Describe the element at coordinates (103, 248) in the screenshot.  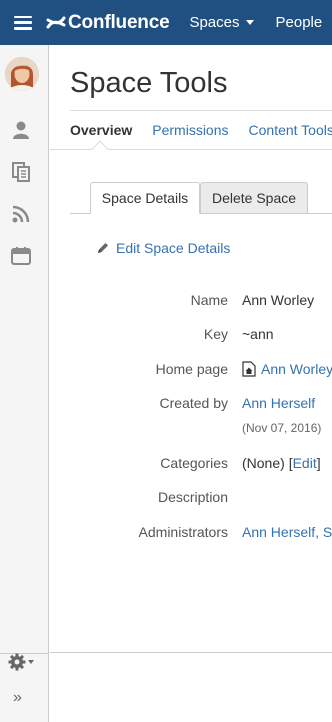
I see `pencil-icon` at that location.